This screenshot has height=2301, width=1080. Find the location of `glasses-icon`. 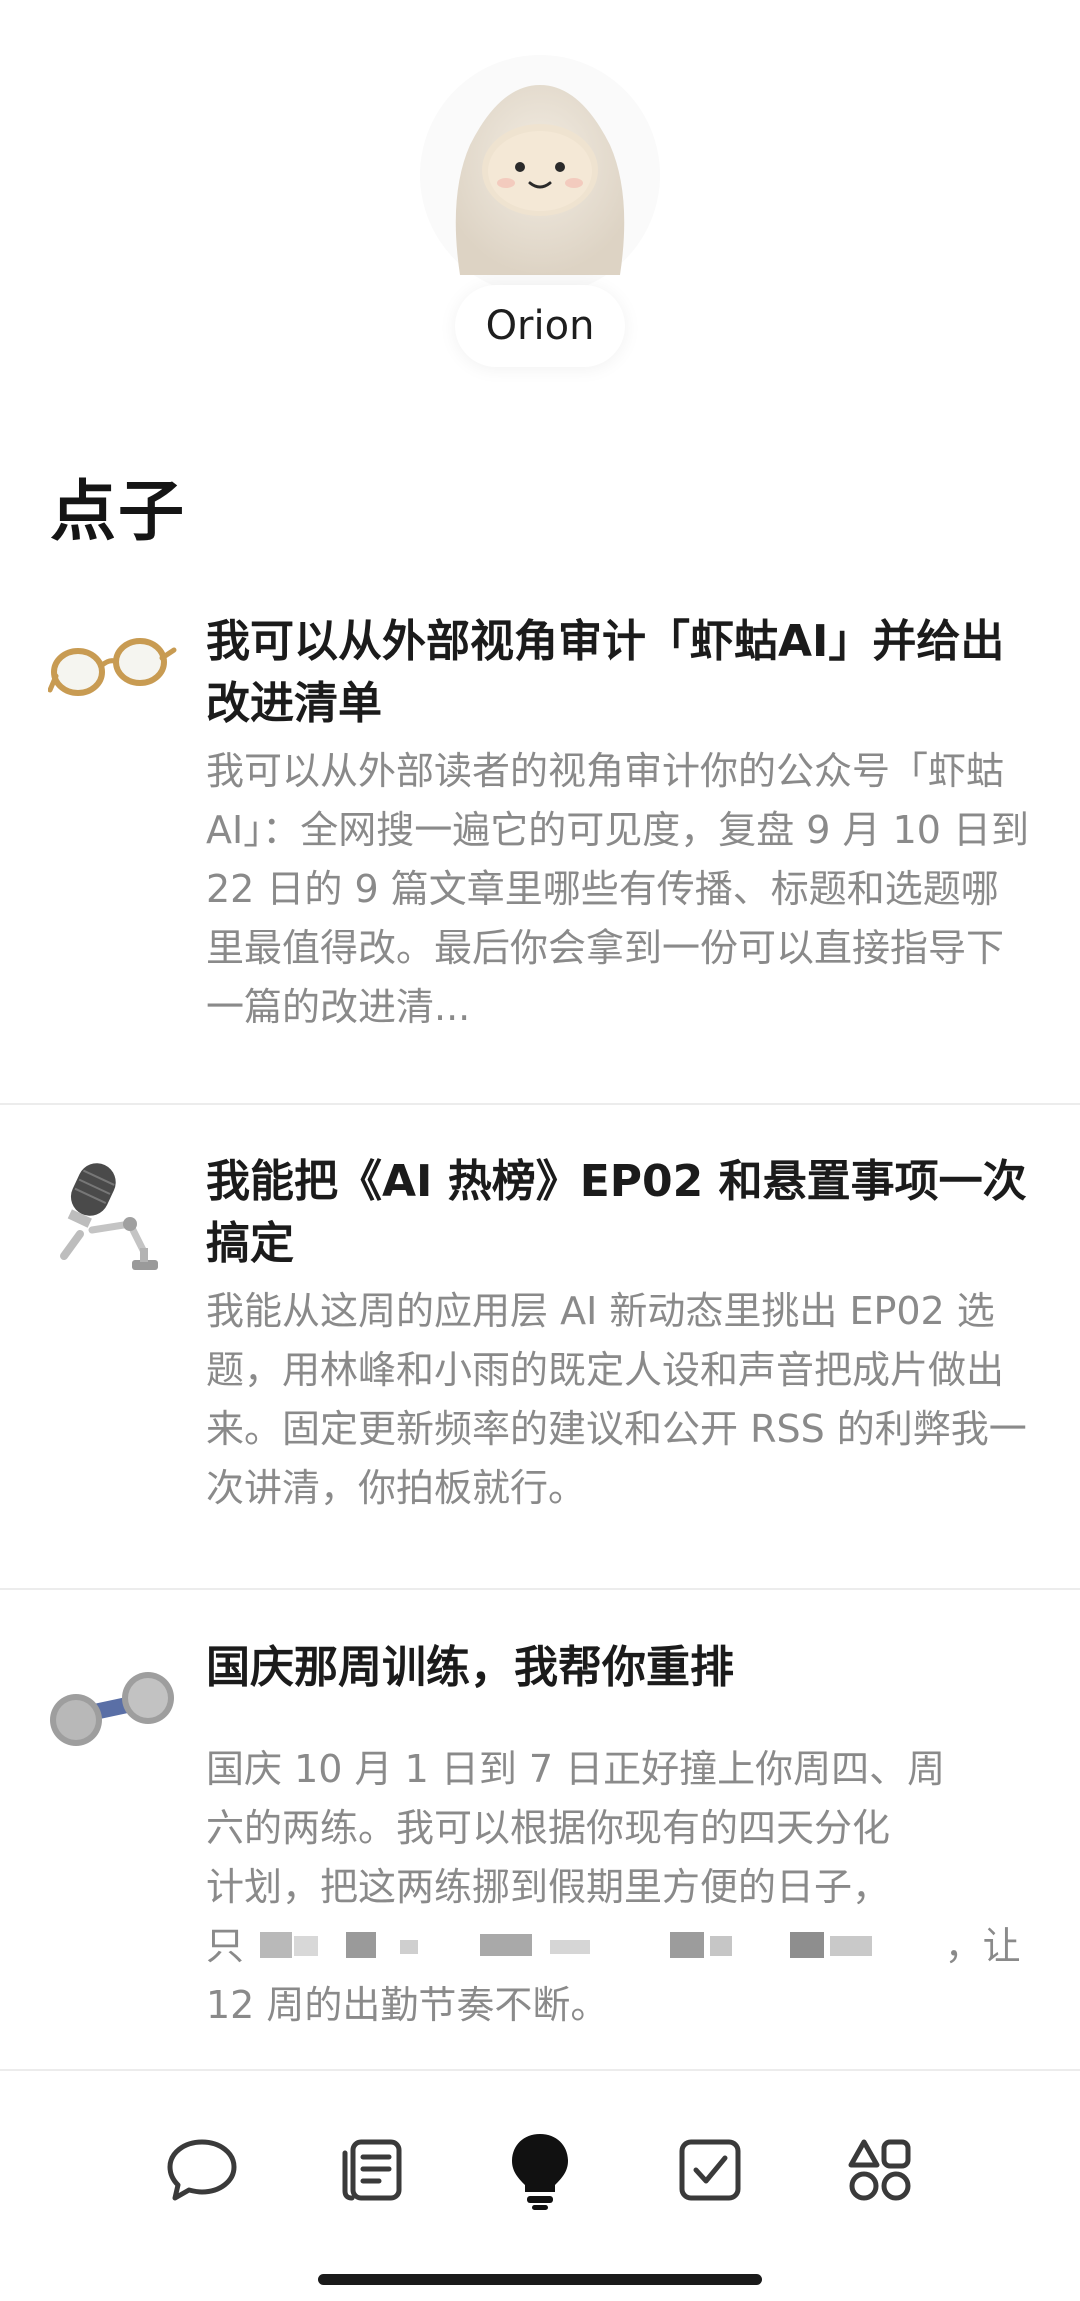

glasses-icon is located at coordinates (112, 667).